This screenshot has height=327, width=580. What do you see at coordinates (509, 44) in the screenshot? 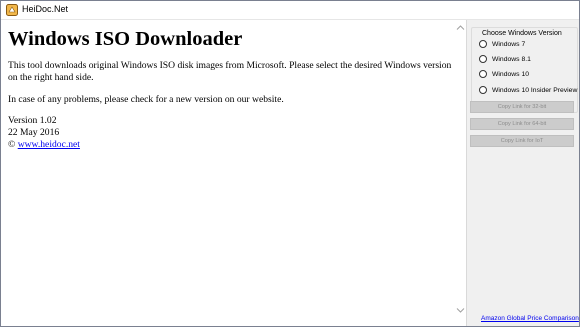
I see `radio-label: Windows 7` at bounding box center [509, 44].